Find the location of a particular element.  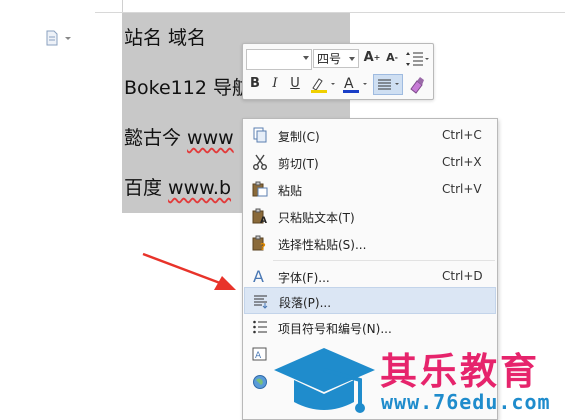

watermark-brand: 其乐教育 is located at coordinates (460, 371).